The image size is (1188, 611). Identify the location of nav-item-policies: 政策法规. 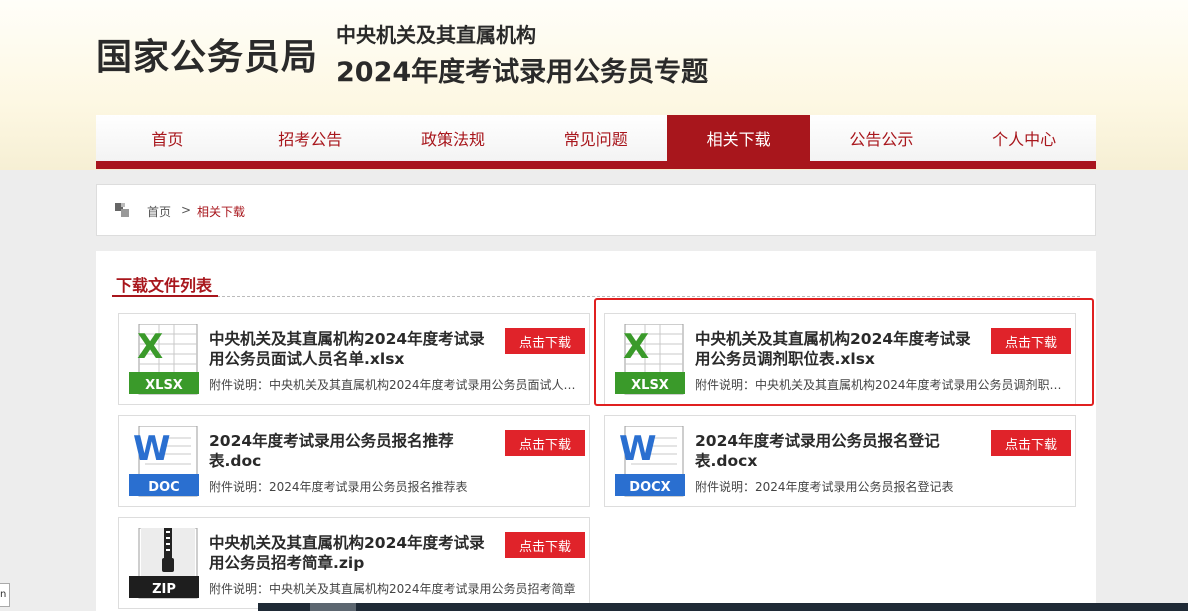
(453, 138).